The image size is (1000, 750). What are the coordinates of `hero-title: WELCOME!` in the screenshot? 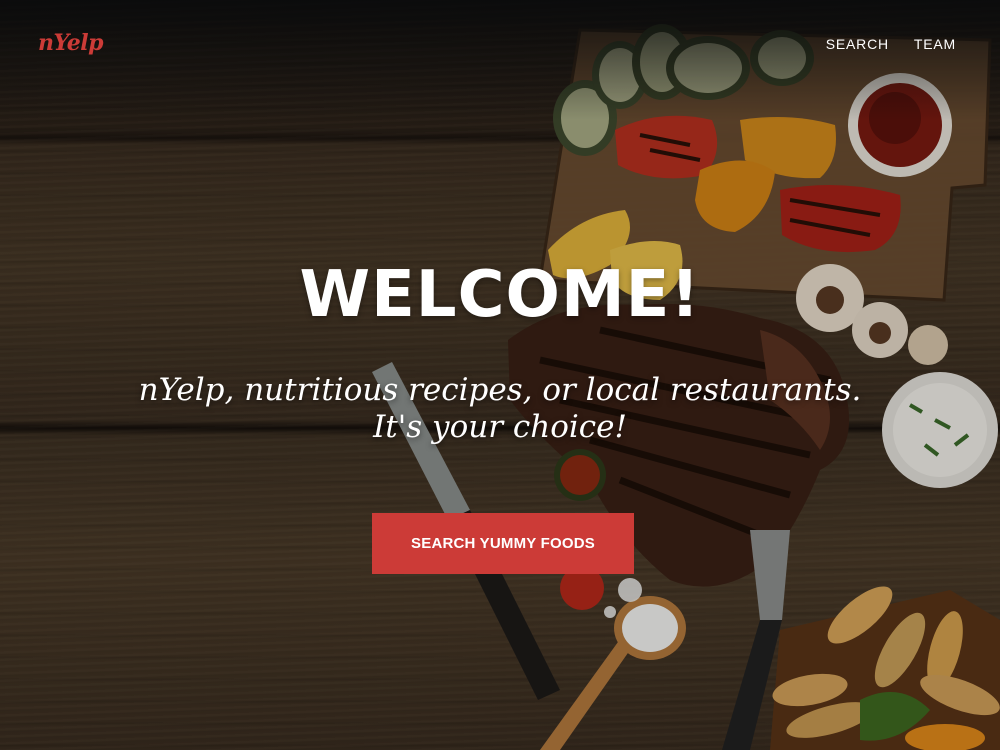 It's located at (500, 295).